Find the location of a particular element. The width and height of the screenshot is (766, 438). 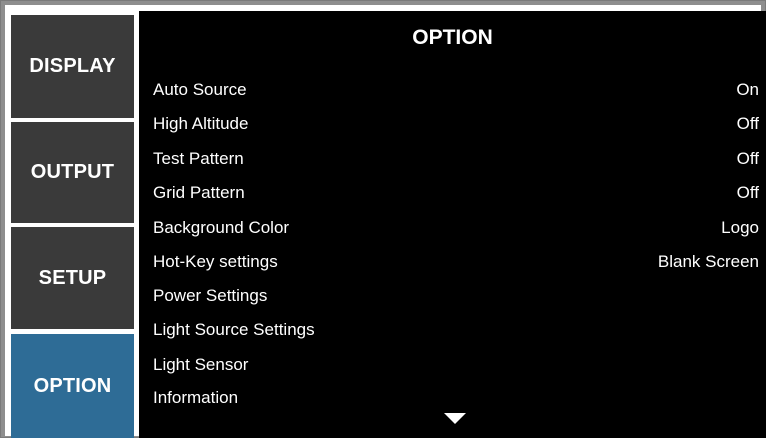

tab-option-label: OPTION is located at coordinates (72, 385).